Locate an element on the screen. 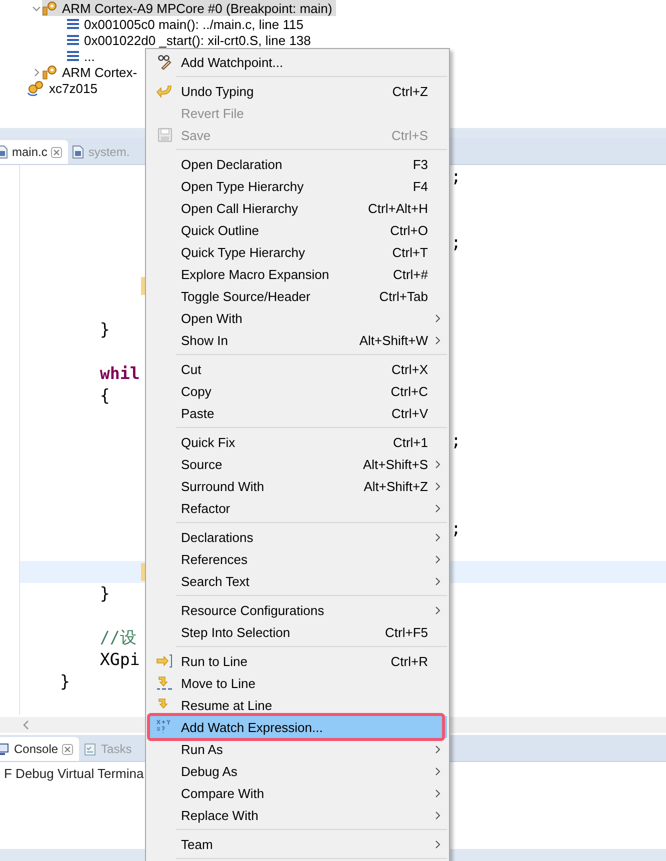 This screenshot has width=666, height=861. code-text: //设 is located at coordinates (117, 638).